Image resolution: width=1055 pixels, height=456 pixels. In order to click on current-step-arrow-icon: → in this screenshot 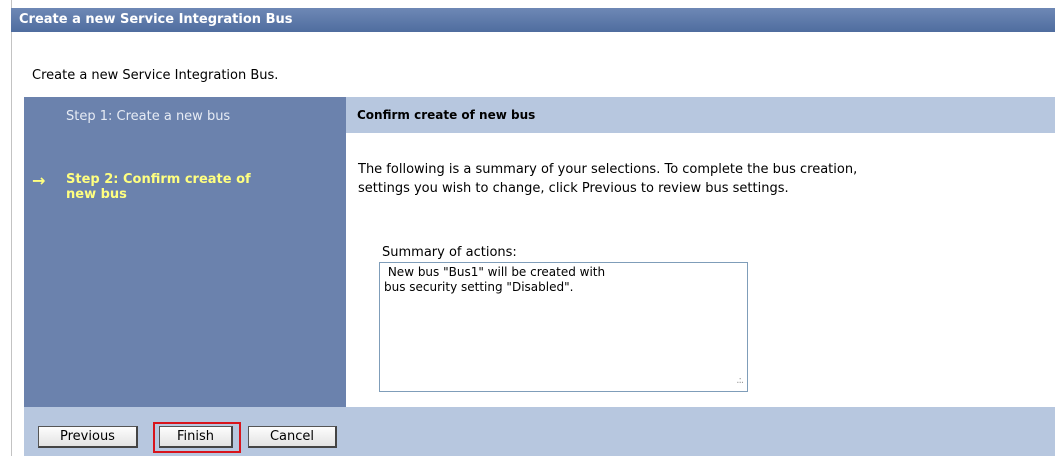, I will do `click(39, 180)`.